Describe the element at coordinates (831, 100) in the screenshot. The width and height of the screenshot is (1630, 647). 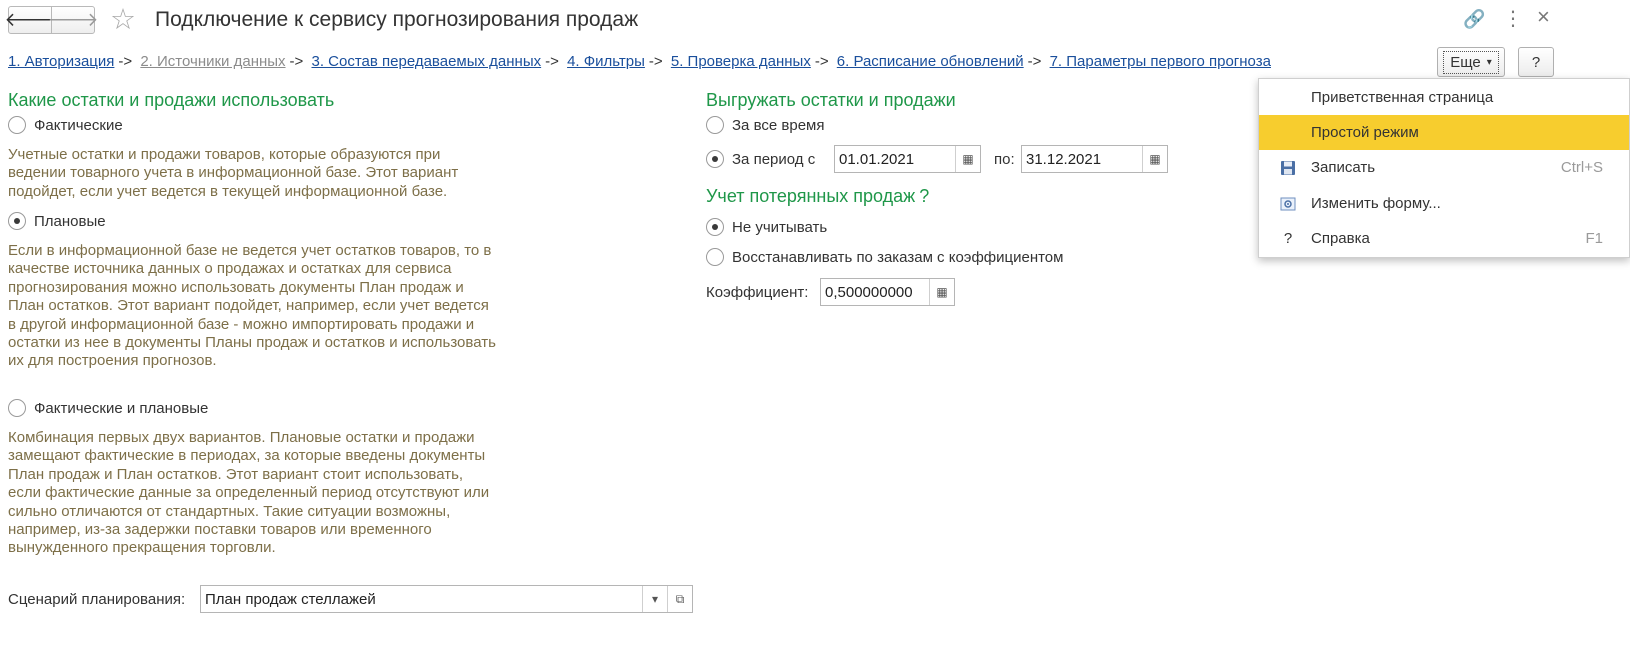
I see `section-heading-export: Выгружать остатки и продажи` at that location.